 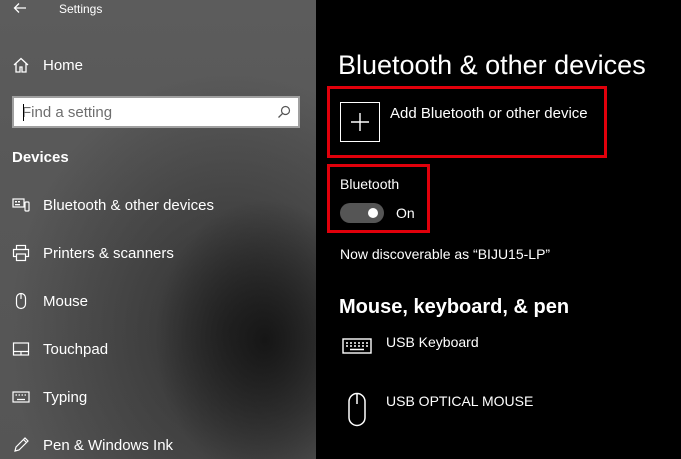 I want to click on section-title-input-devices: Mouse, keyboard, & pen, so click(x=454, y=307).